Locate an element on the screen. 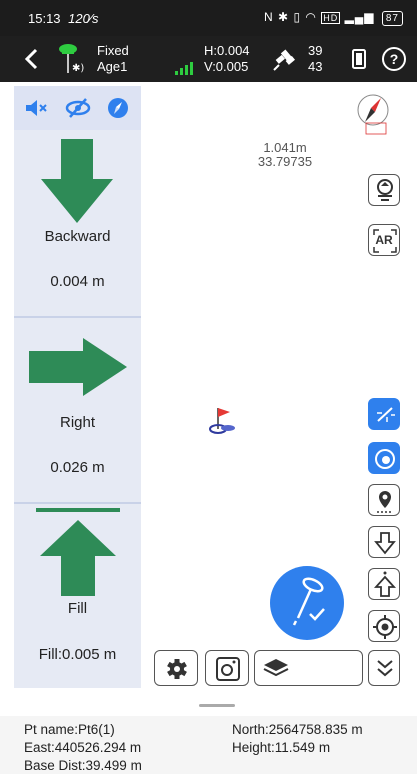 The image size is (417, 774). camera-icon is located at coordinates (228, 669).